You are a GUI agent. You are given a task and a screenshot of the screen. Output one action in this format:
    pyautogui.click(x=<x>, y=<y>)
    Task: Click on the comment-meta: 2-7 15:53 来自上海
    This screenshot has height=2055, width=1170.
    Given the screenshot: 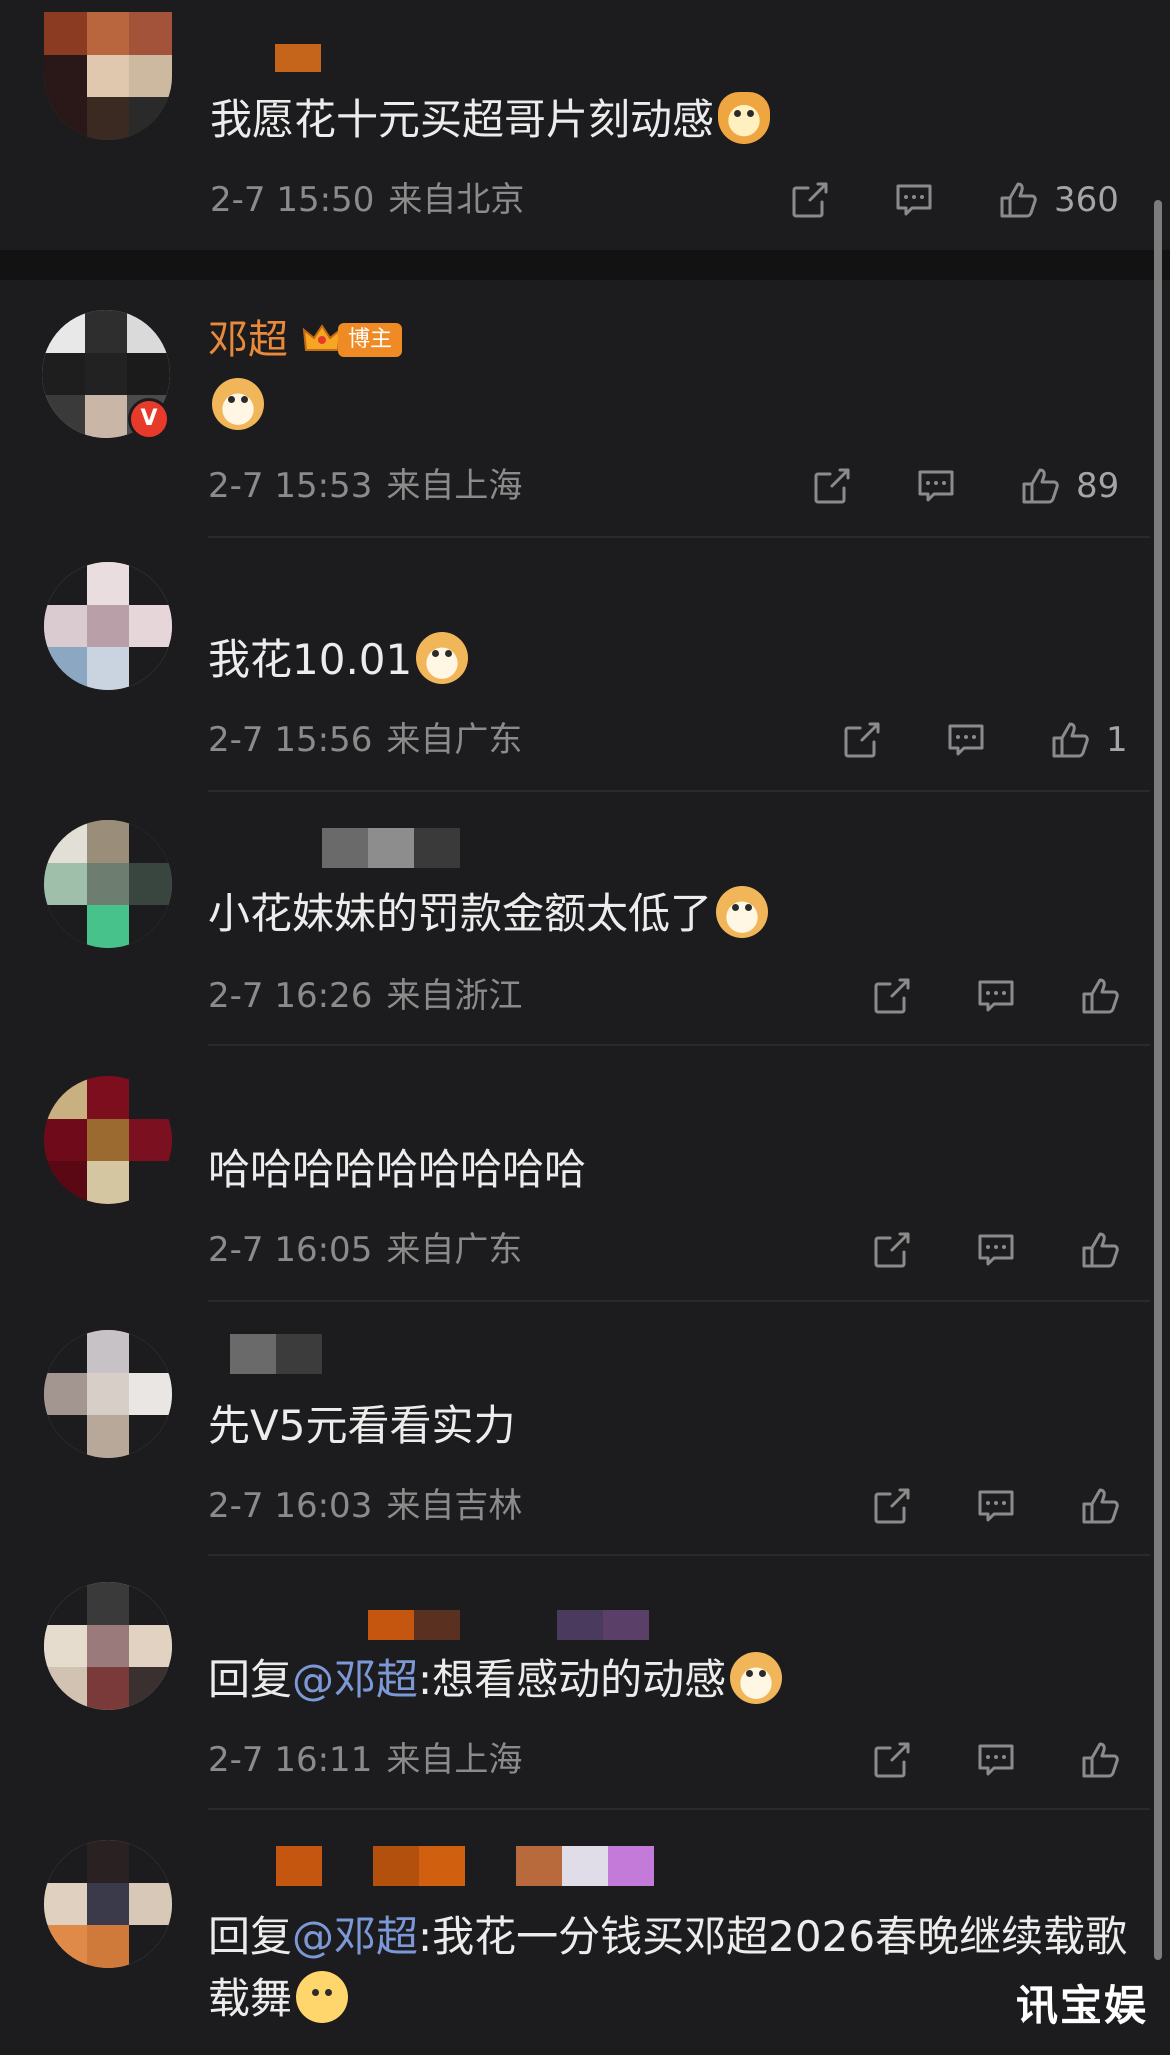 What is the action you would take?
    pyautogui.click(x=365, y=486)
    